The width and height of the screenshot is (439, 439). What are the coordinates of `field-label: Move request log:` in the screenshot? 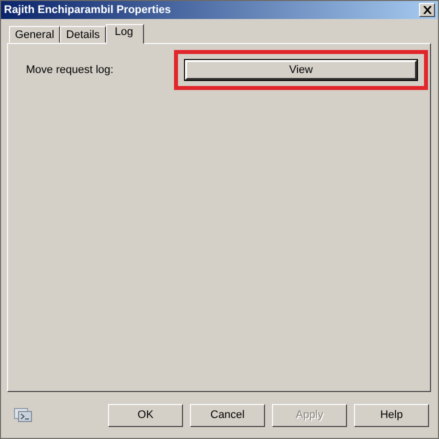 It's located at (70, 70).